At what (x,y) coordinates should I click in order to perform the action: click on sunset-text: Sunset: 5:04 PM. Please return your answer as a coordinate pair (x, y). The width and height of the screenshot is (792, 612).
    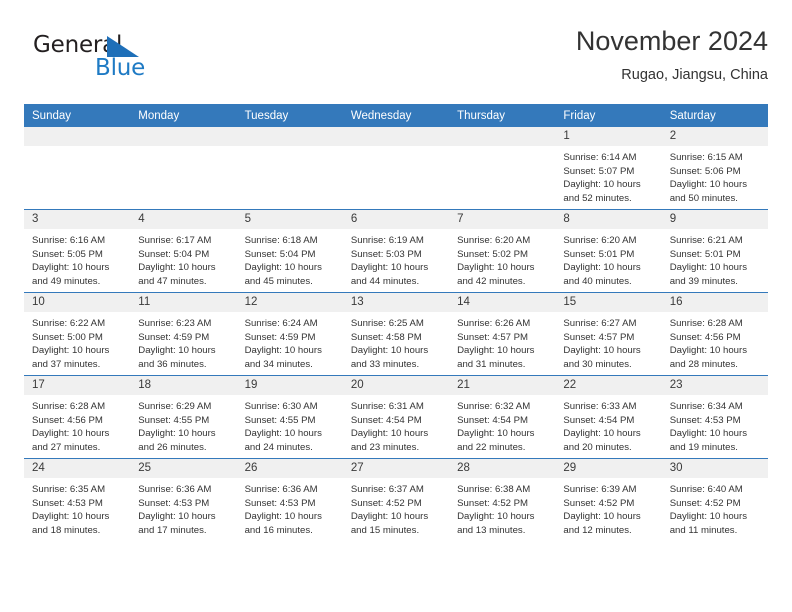
    Looking at the image, I should click on (280, 254).